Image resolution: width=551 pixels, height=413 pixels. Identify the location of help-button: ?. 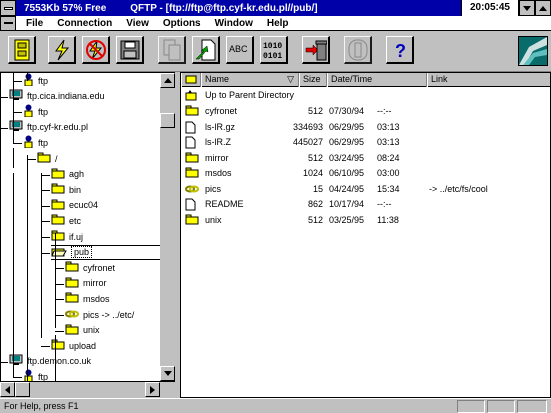
(400, 50).